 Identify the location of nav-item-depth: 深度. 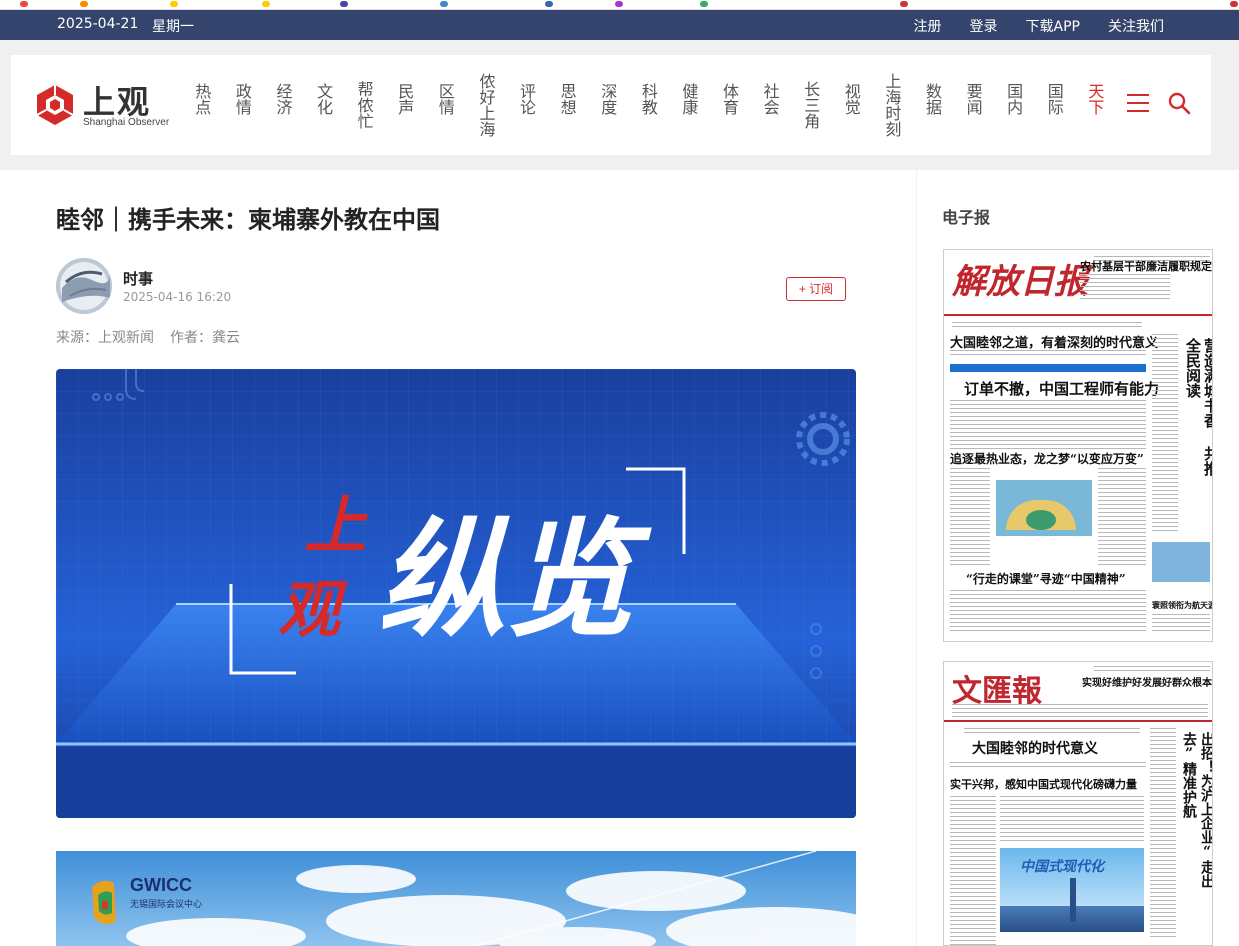
(607, 105).